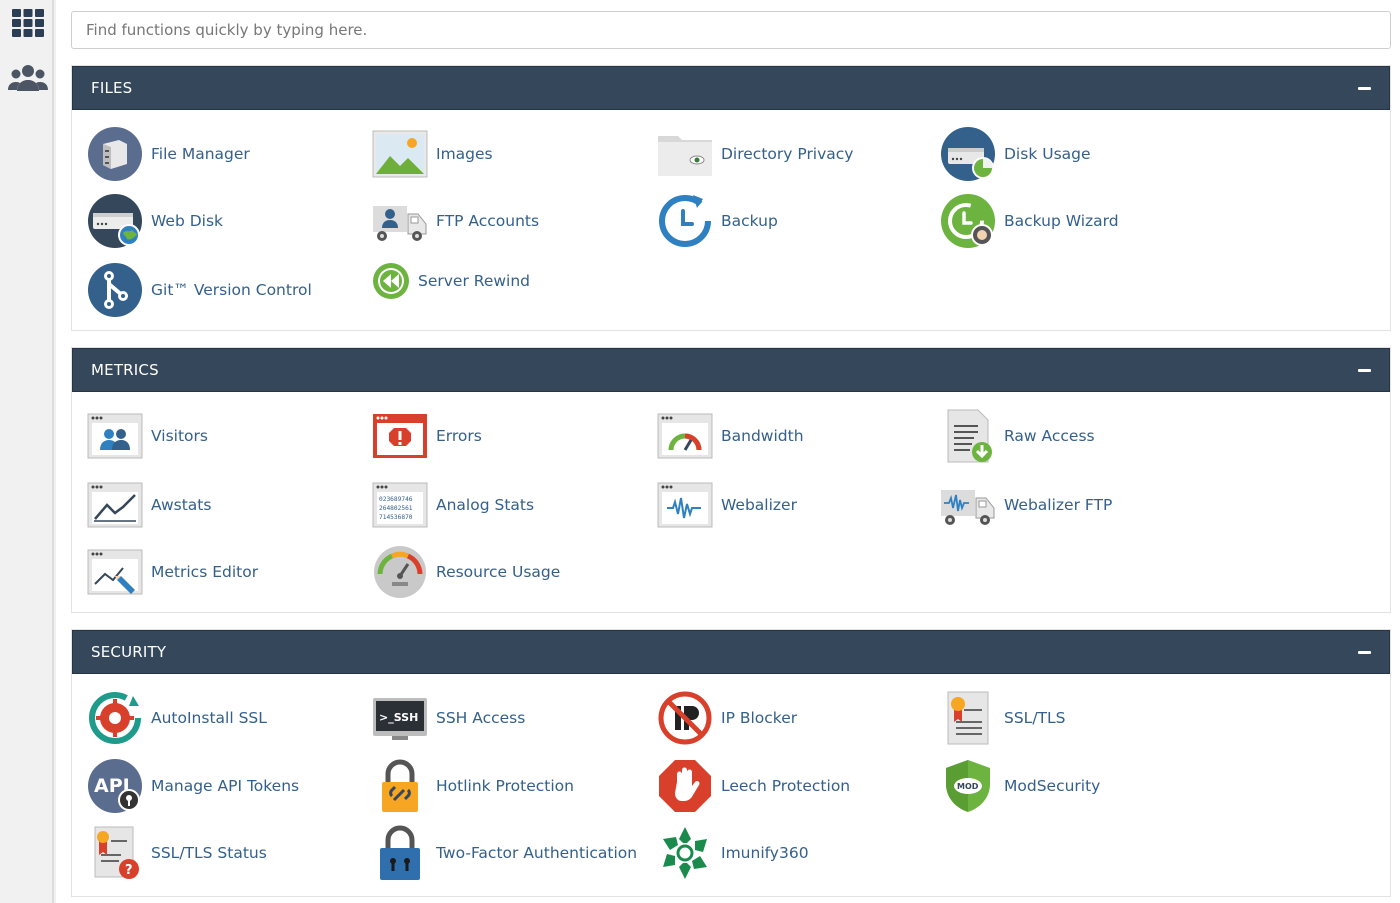  Describe the element at coordinates (28, 23) in the screenshot. I see `apps-grid-icon` at that location.